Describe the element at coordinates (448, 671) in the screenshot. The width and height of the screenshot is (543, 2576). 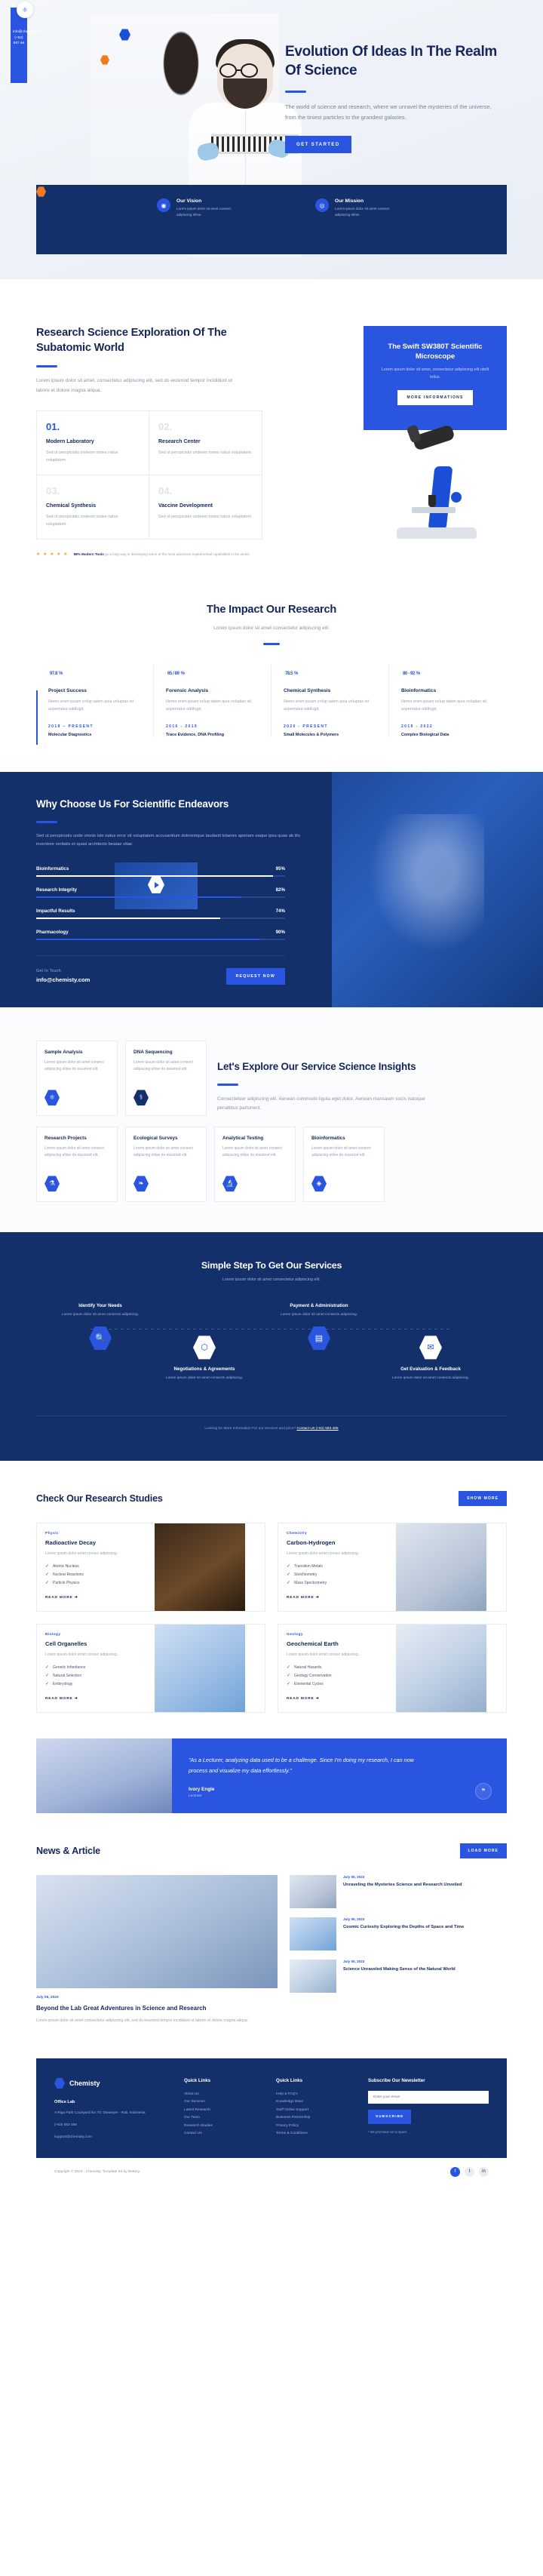
I see `stat-value: 80 - 92%` at that location.